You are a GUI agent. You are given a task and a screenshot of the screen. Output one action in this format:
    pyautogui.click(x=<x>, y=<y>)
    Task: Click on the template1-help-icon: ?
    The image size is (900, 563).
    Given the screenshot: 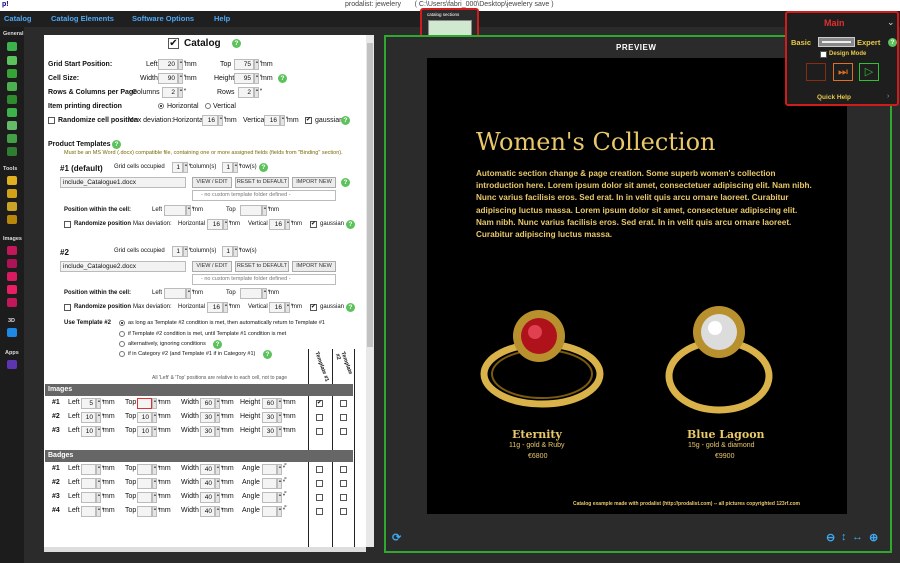 What is the action you would take?
    pyautogui.click(x=263, y=167)
    